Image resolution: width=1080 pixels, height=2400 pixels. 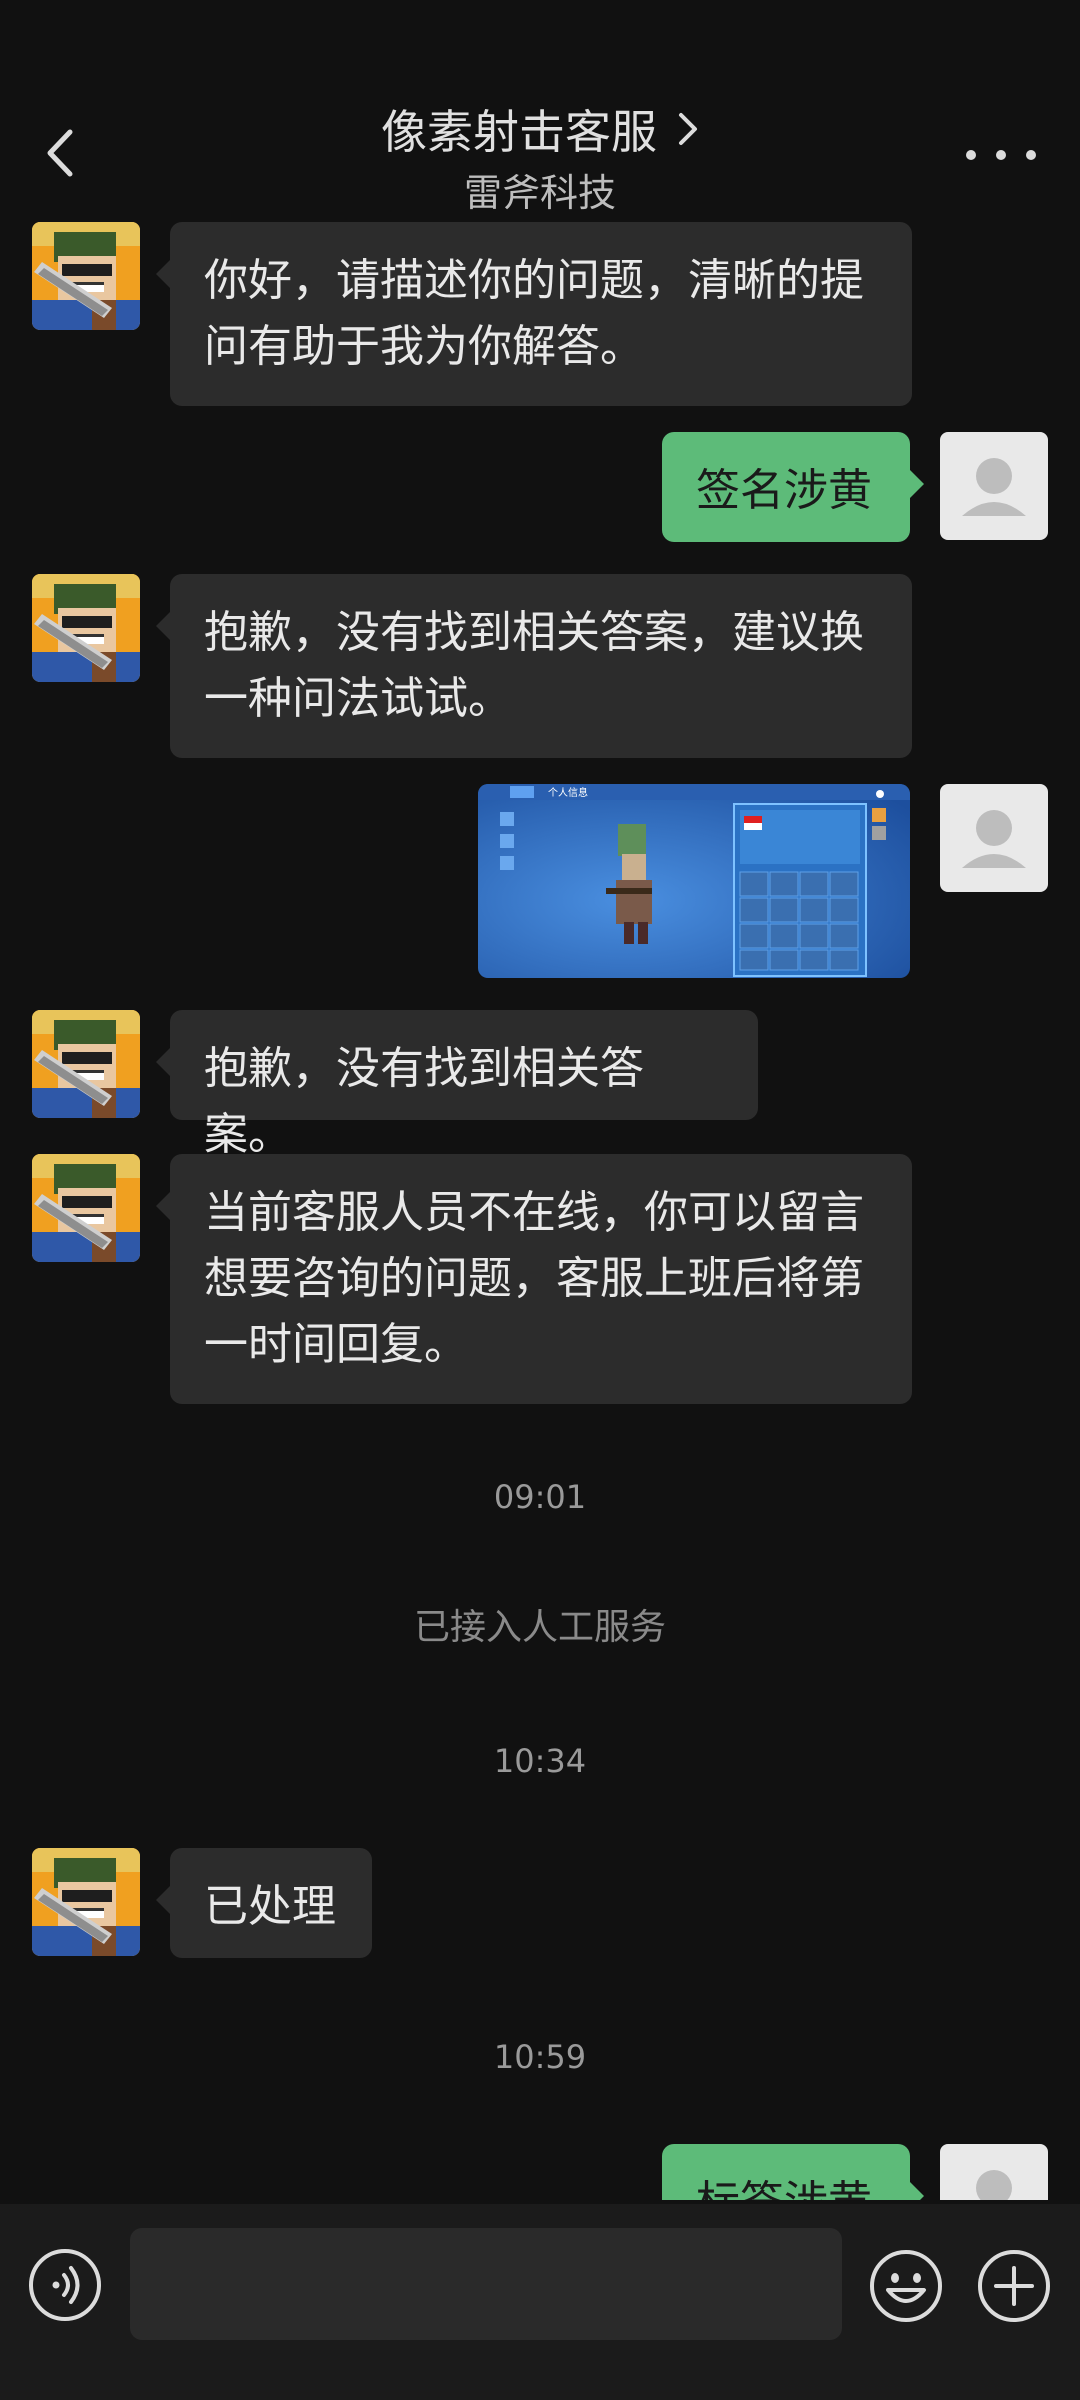 I want to click on more-actions-button, so click(x=1014, y=2286).